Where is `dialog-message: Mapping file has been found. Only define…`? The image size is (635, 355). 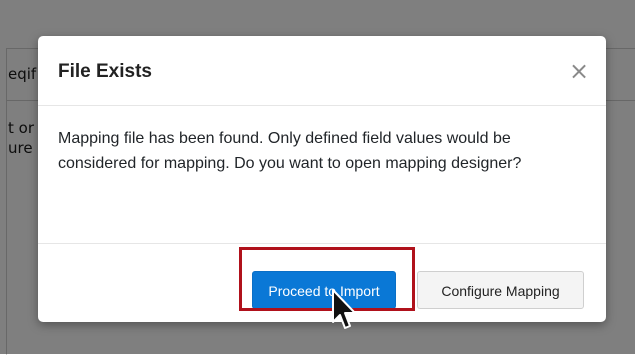
dialog-message: Mapping file has been found. Only define… is located at coordinates (290, 151).